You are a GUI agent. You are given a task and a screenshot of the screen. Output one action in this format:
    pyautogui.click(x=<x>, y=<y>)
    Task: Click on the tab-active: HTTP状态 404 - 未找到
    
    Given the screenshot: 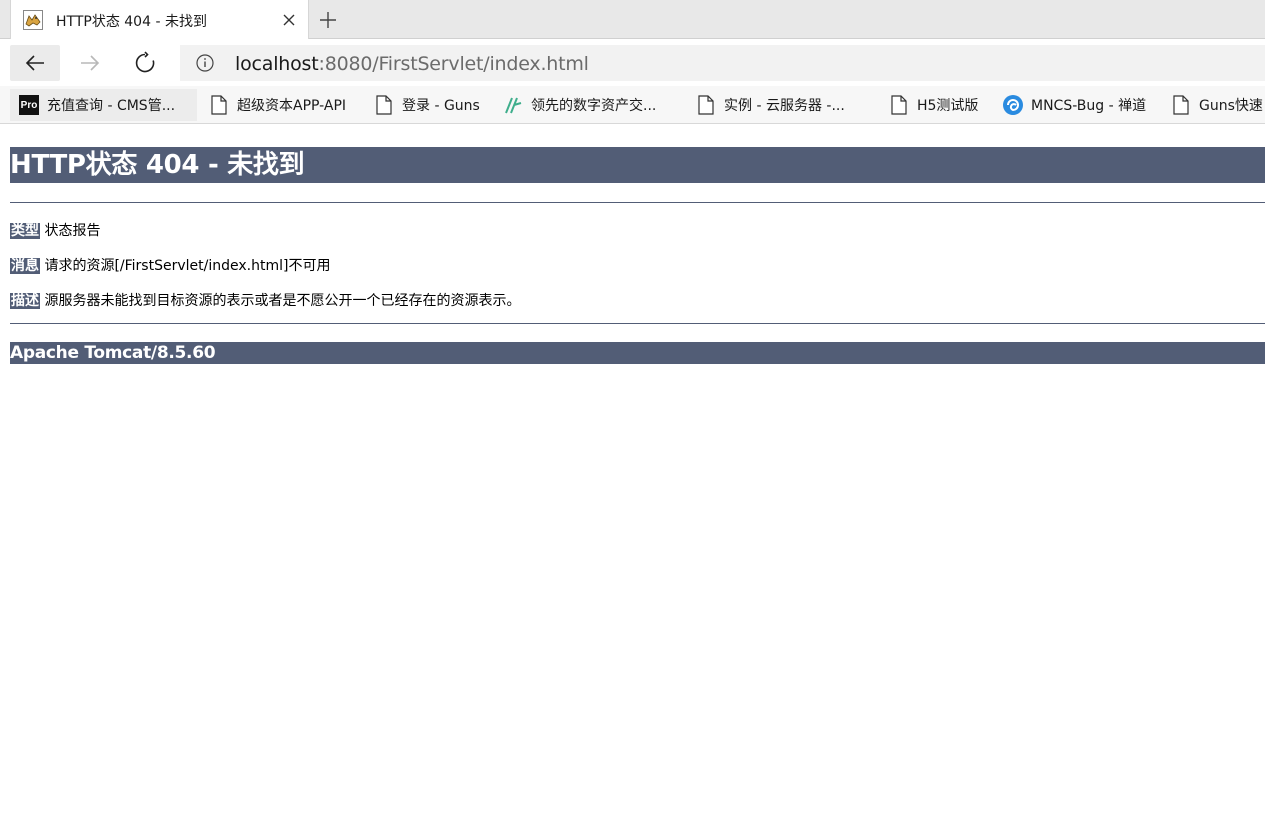 What is the action you would take?
    pyautogui.click(x=159, y=19)
    